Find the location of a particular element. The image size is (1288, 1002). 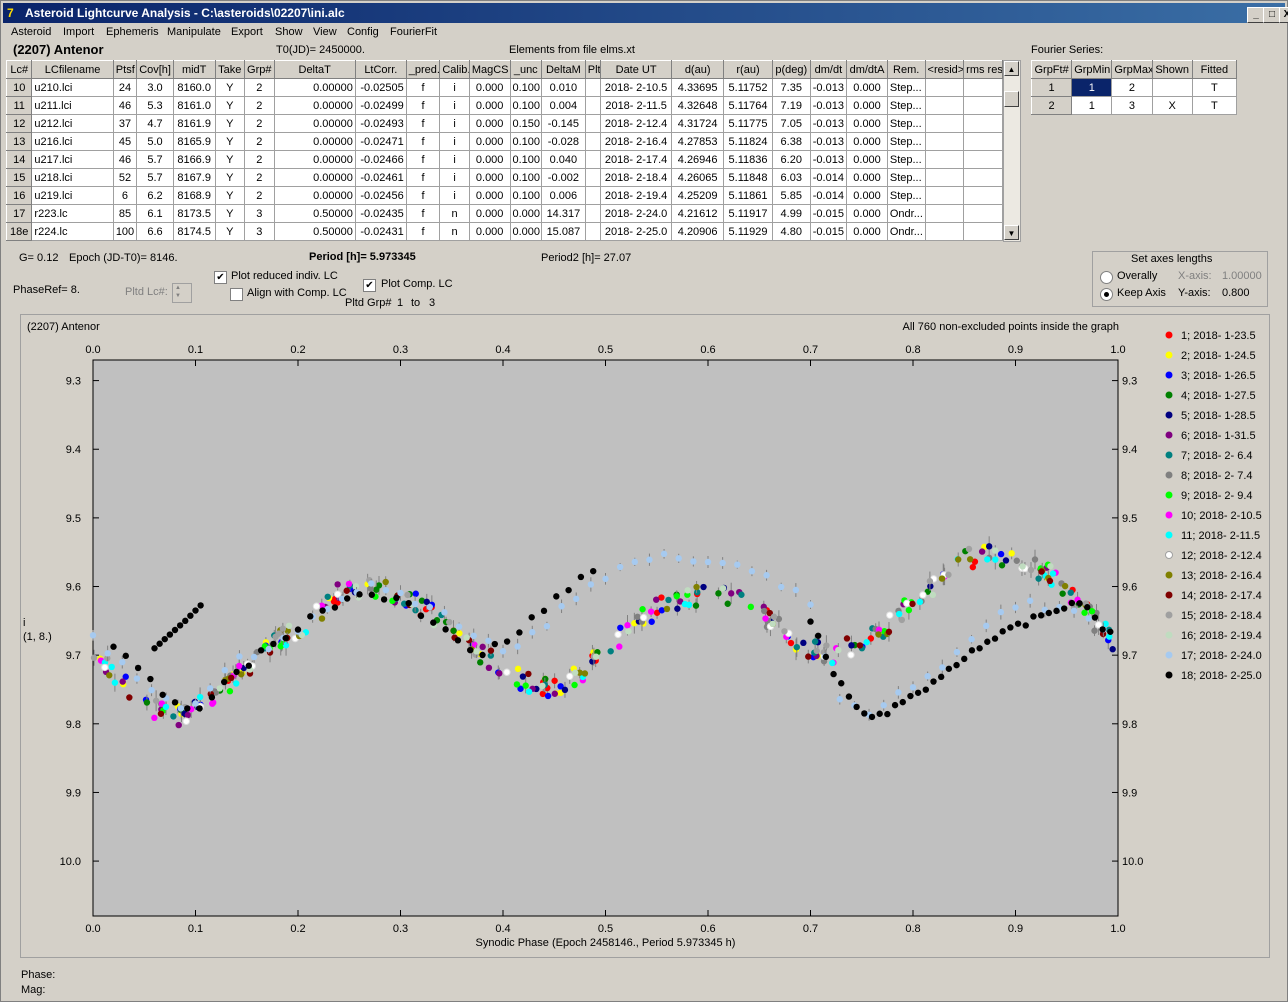

table-cell: 6.03 is located at coordinates (791, 177).